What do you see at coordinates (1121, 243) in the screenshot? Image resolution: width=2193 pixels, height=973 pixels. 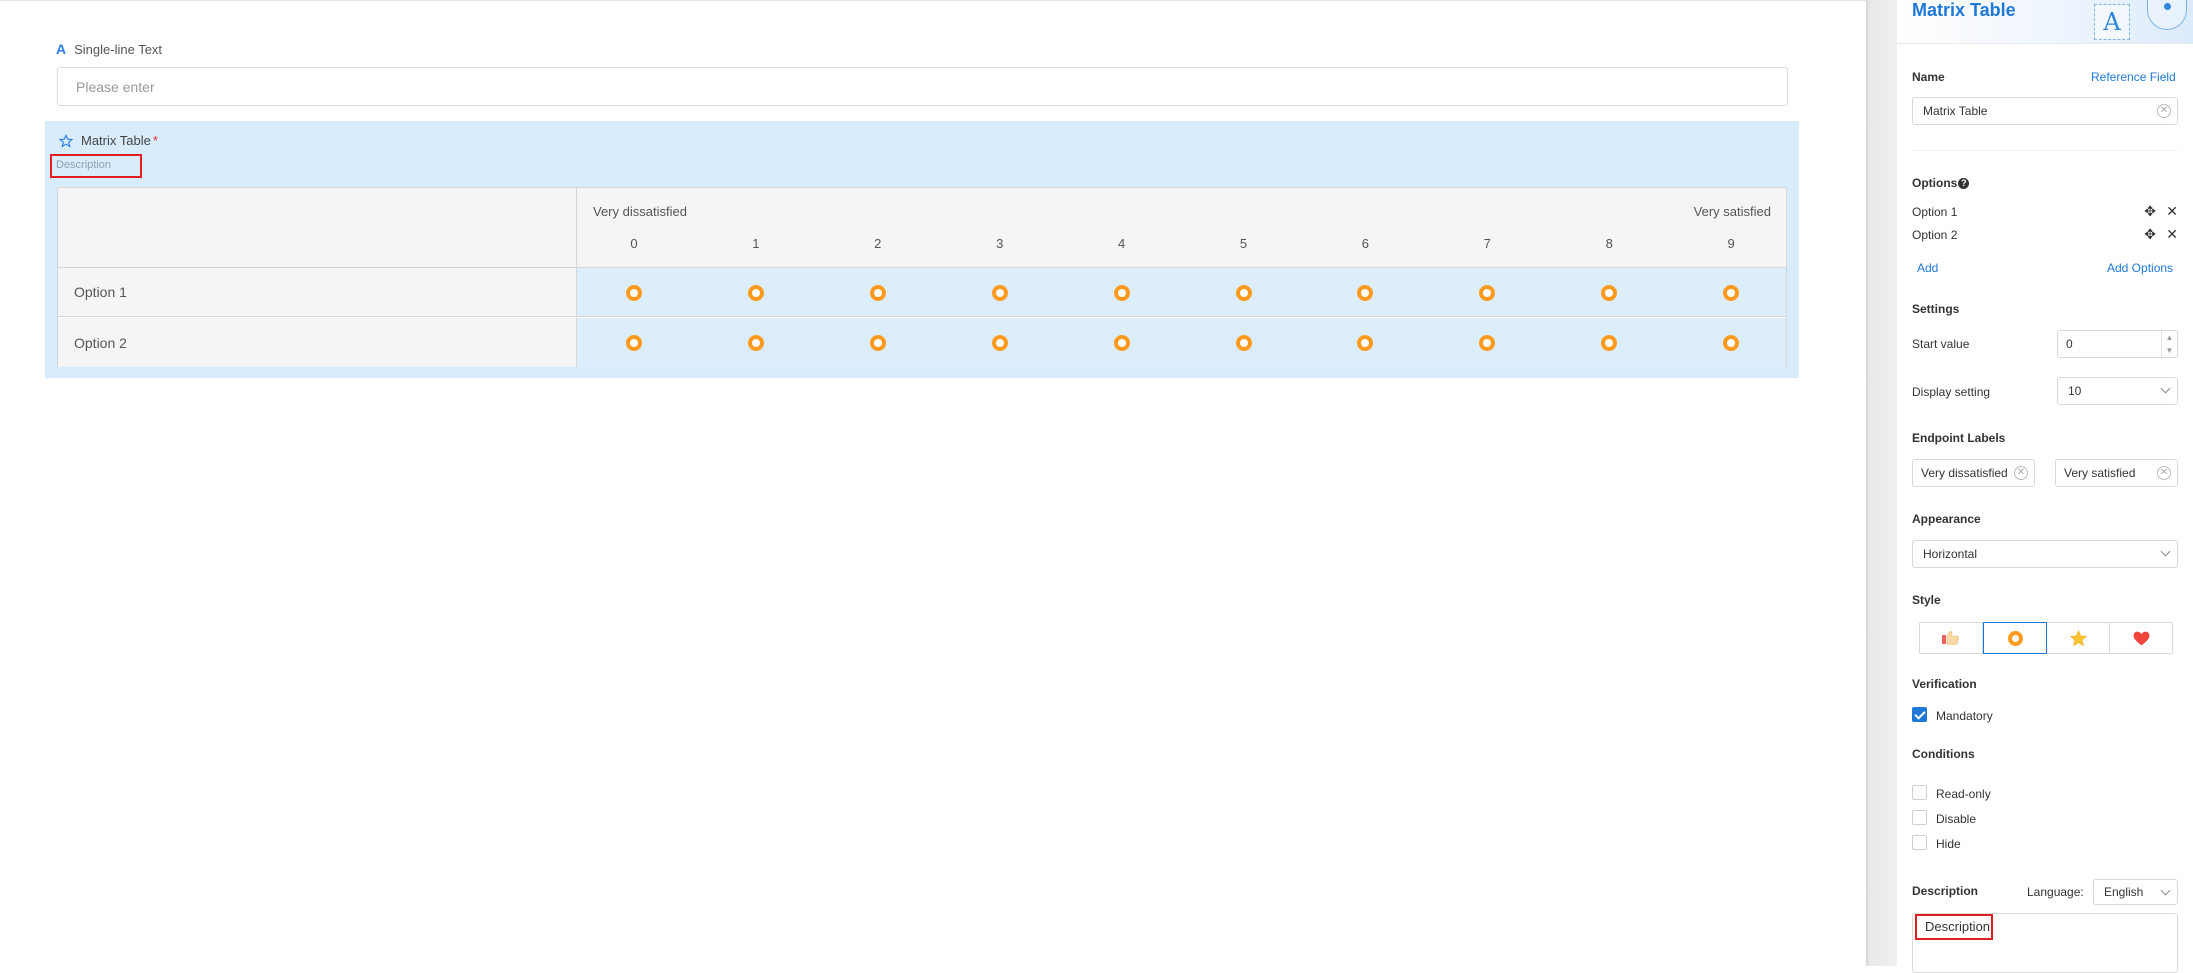 I see `column-header: 4` at bounding box center [1121, 243].